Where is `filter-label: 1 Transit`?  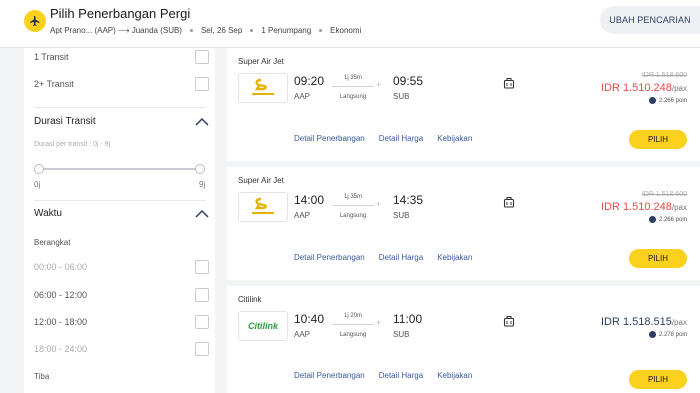
filter-label: 1 Transit is located at coordinates (51, 57).